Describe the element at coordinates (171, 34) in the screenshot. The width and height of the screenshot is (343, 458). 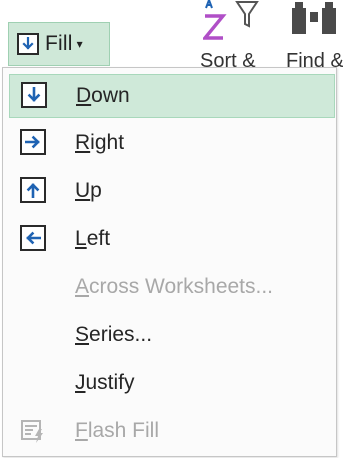
I see `ribbon: Fill ▾ Sort & Find &` at that location.